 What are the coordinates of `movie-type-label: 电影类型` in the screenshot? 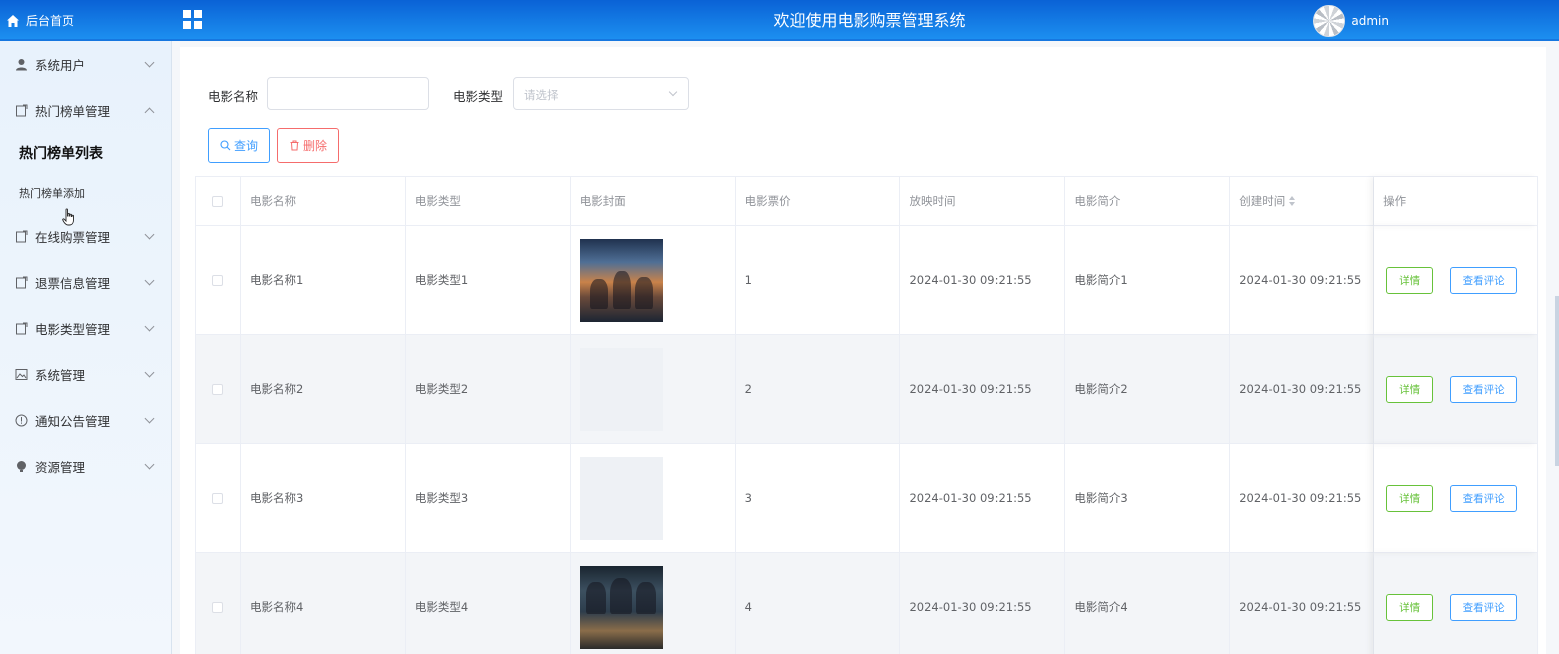 It's located at (478, 96).